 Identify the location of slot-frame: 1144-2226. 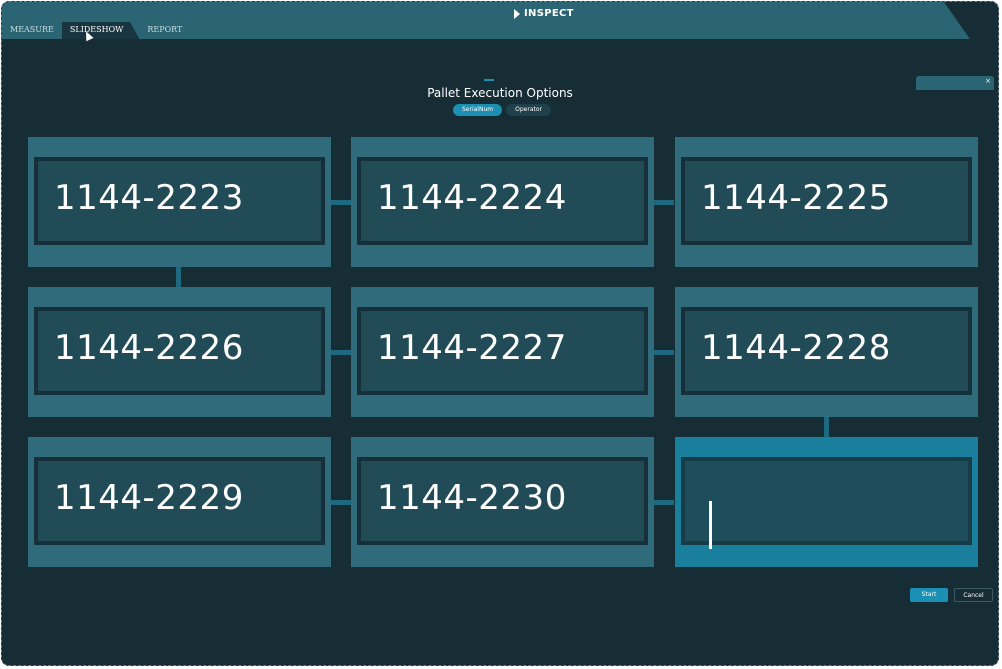
(179, 351).